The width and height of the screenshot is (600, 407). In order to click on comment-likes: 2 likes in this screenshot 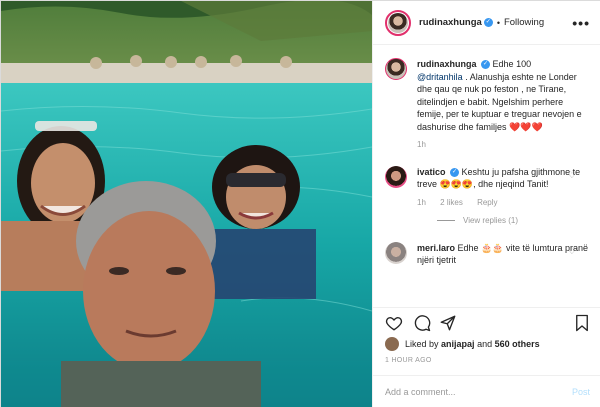, I will do `click(451, 202)`.